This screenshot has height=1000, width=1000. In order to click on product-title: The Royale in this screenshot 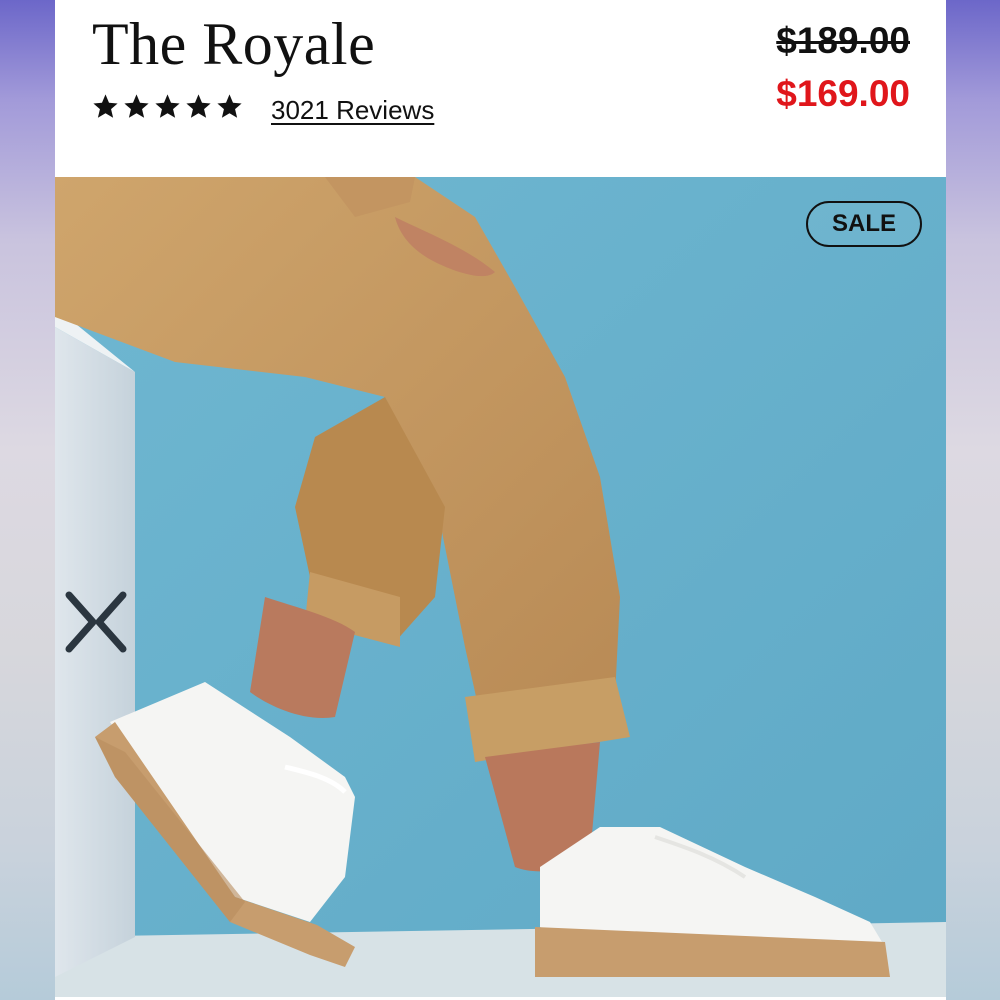, I will do `click(234, 44)`.